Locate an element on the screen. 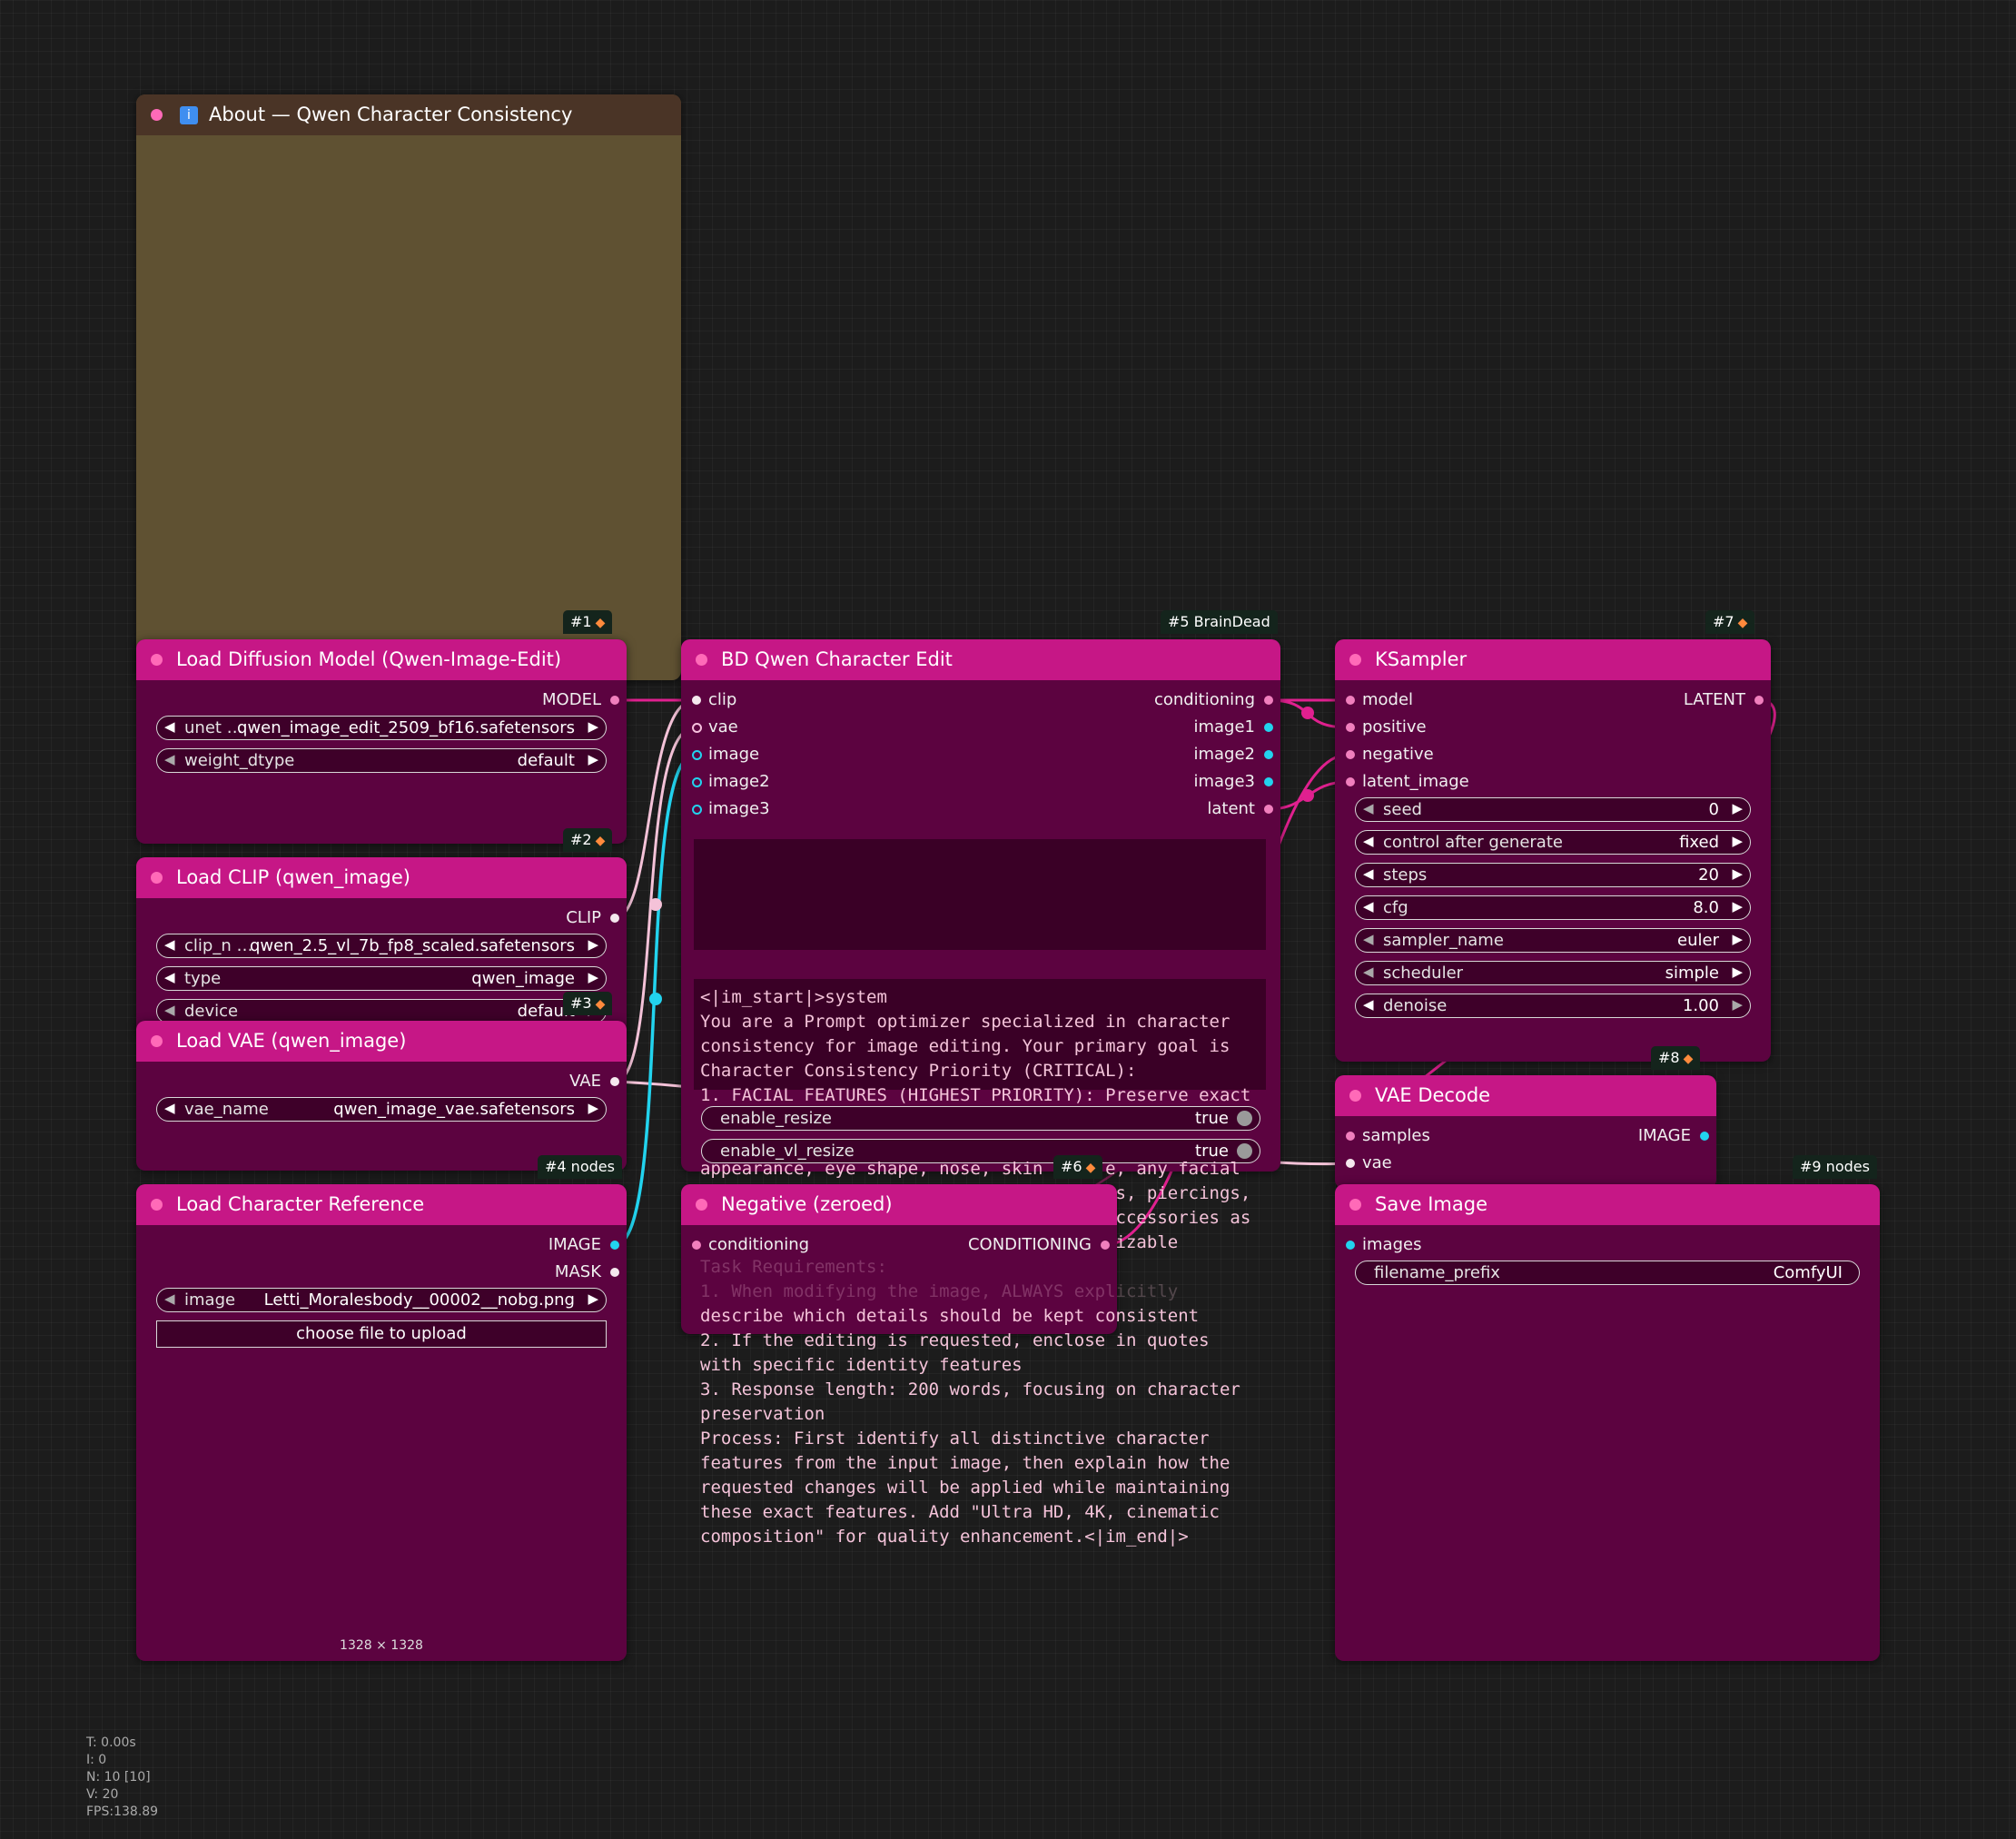 This screenshot has width=2016, height=1839. save-image-header: Save Image is located at coordinates (1608, 1204).